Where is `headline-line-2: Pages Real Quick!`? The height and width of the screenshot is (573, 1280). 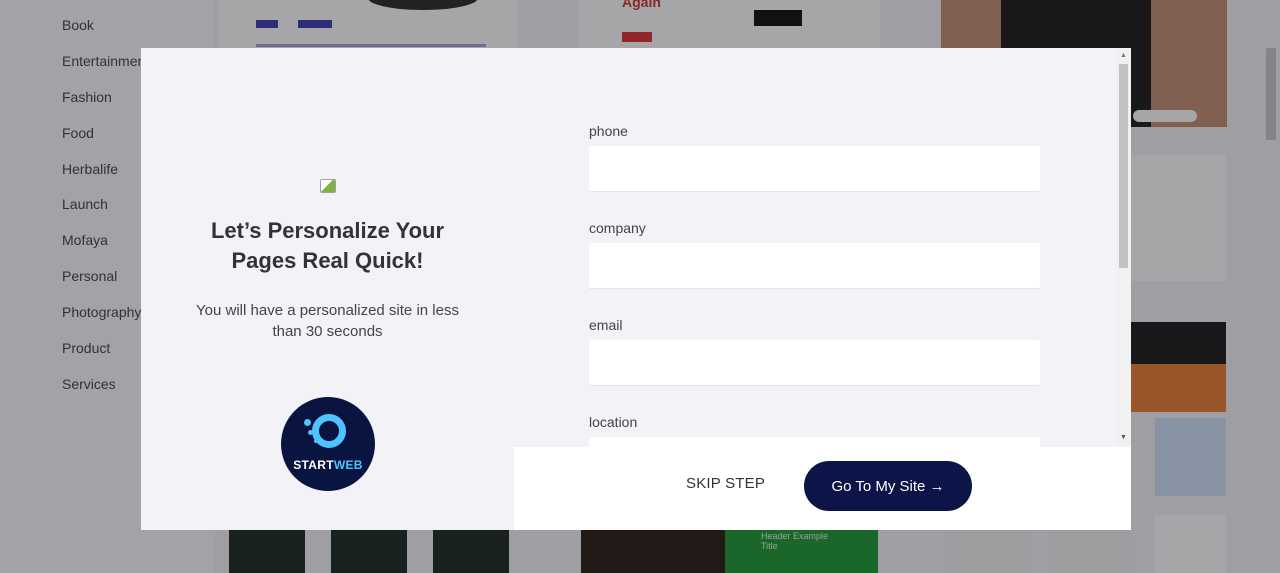
headline-line-2: Pages Real Quick! is located at coordinates (327, 260).